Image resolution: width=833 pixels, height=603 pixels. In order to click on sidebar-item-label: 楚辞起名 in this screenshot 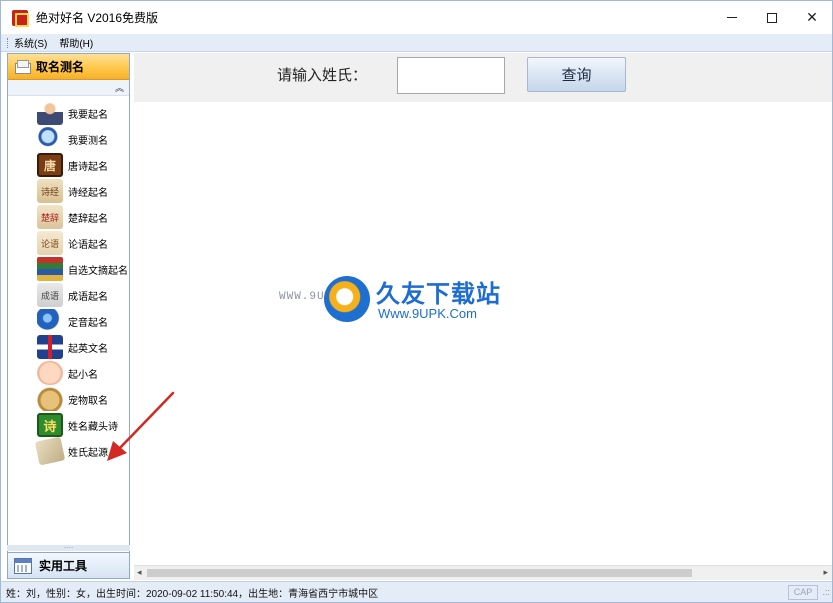, I will do `click(88, 219)`.